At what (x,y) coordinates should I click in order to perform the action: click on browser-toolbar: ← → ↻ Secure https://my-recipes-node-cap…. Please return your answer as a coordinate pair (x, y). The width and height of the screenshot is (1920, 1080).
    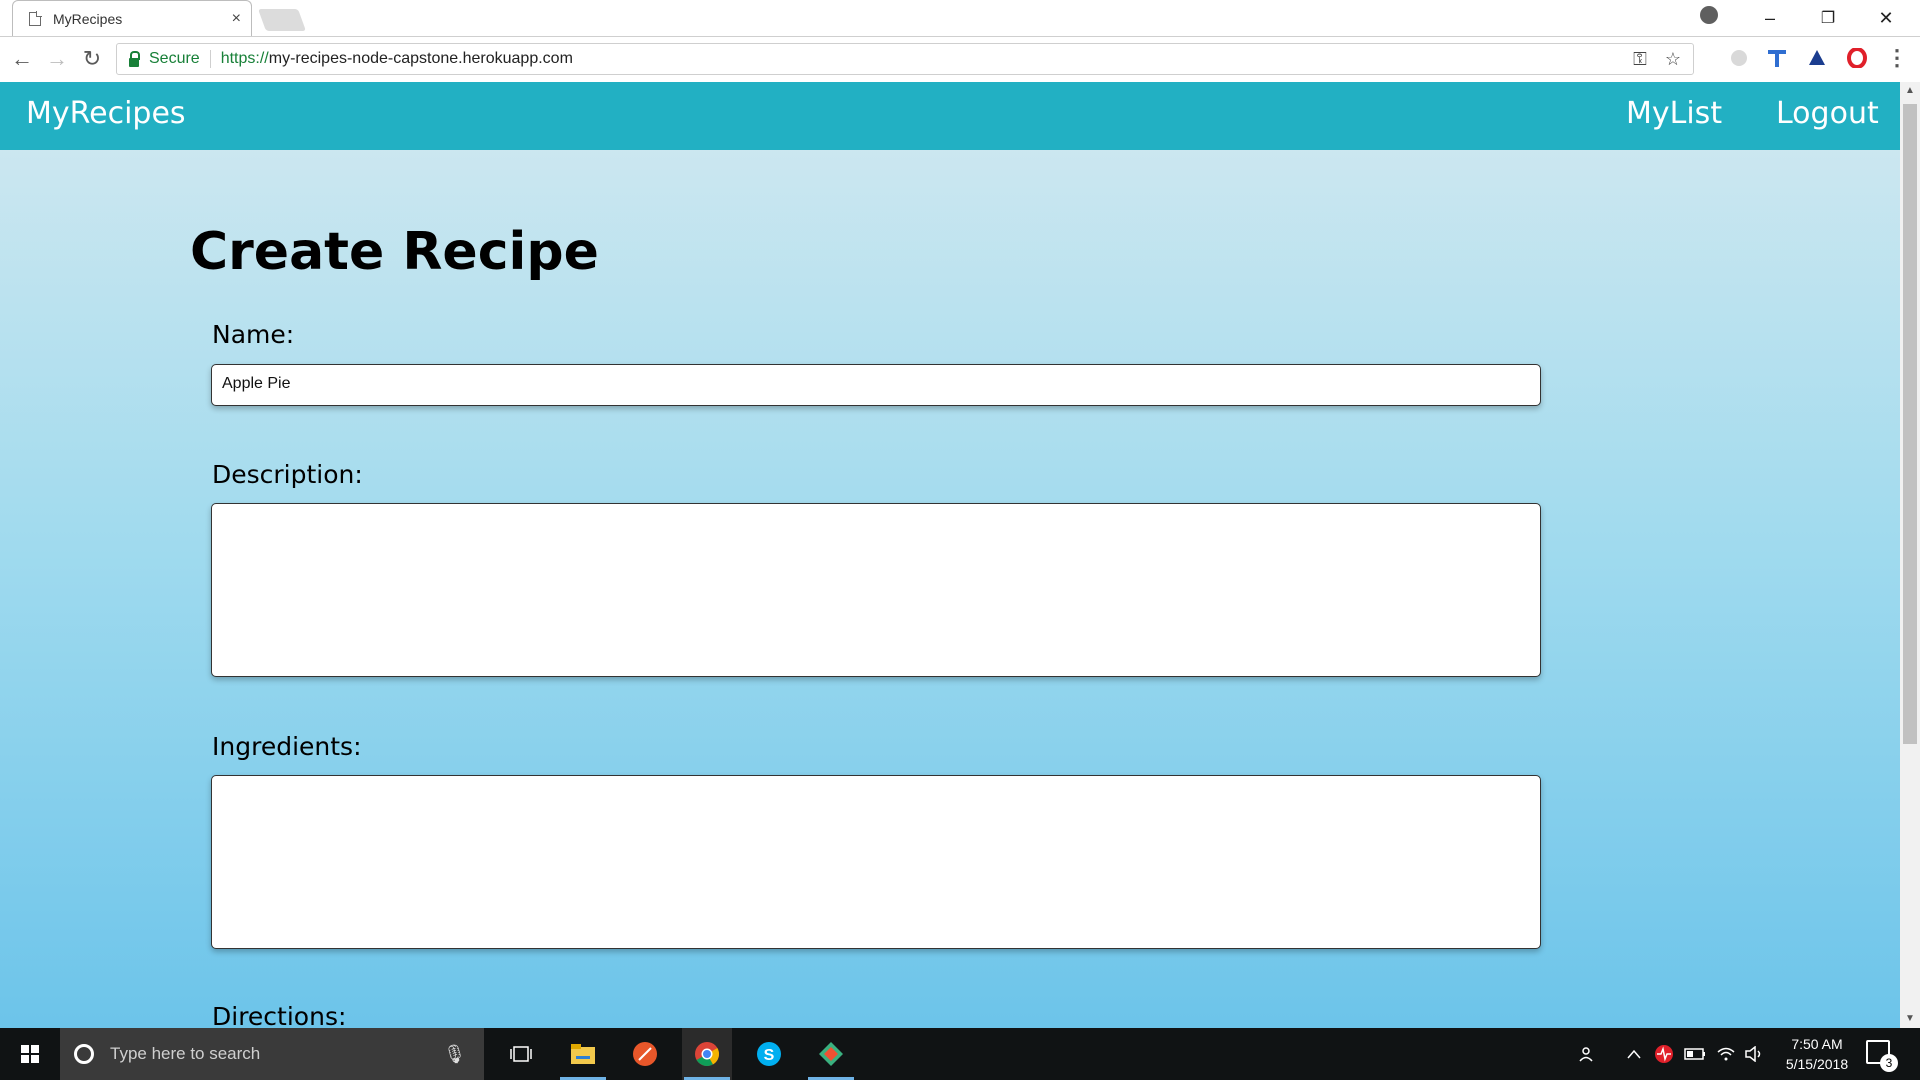
    Looking at the image, I should click on (960, 60).